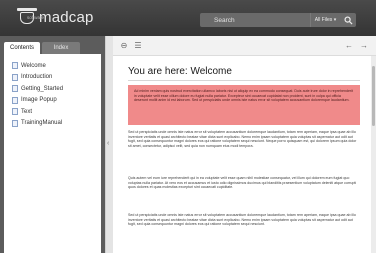  I want to click on nav-tabs: Contents Index, so click(42, 48).